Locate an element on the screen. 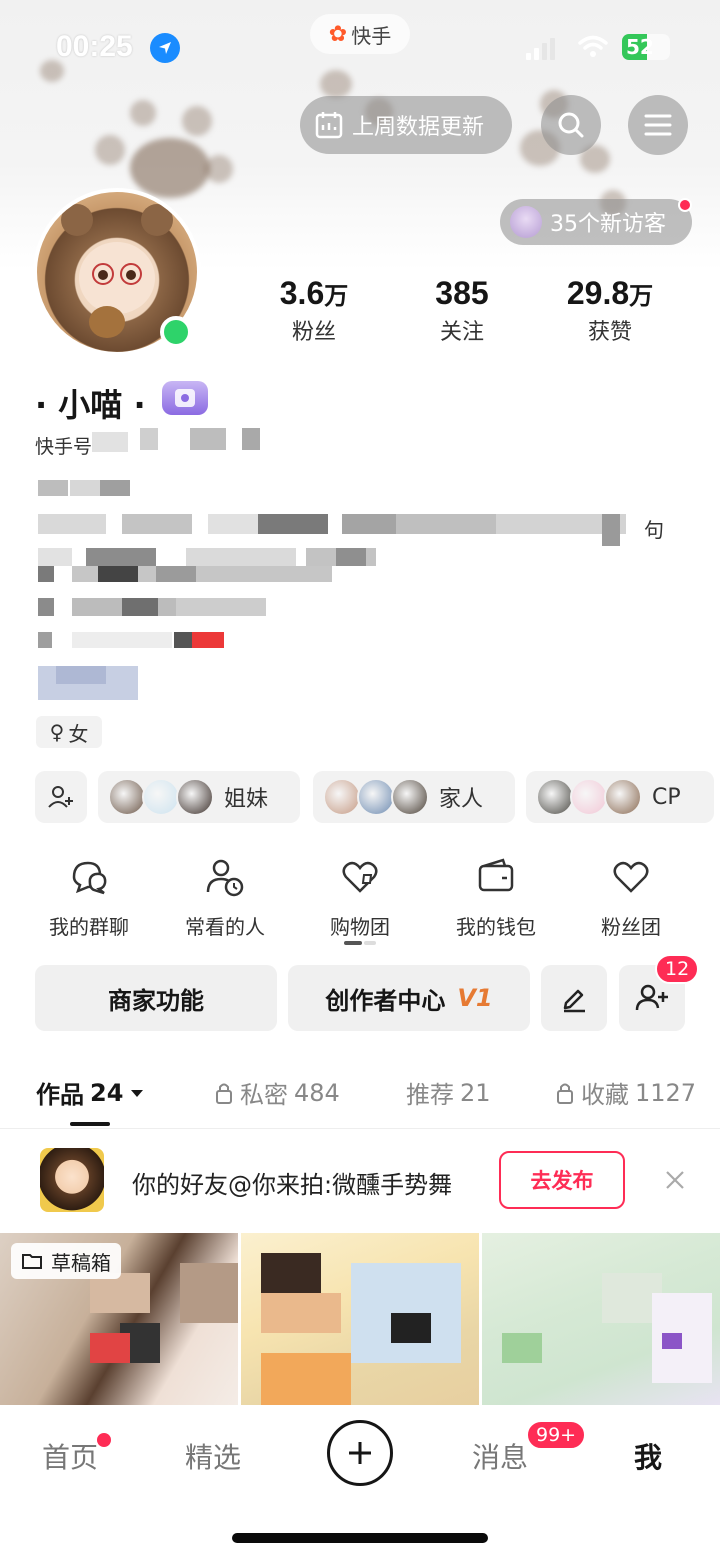 The width and height of the screenshot is (720, 1558). kuaishou-logo-icon: ✿ is located at coordinates (338, 34).